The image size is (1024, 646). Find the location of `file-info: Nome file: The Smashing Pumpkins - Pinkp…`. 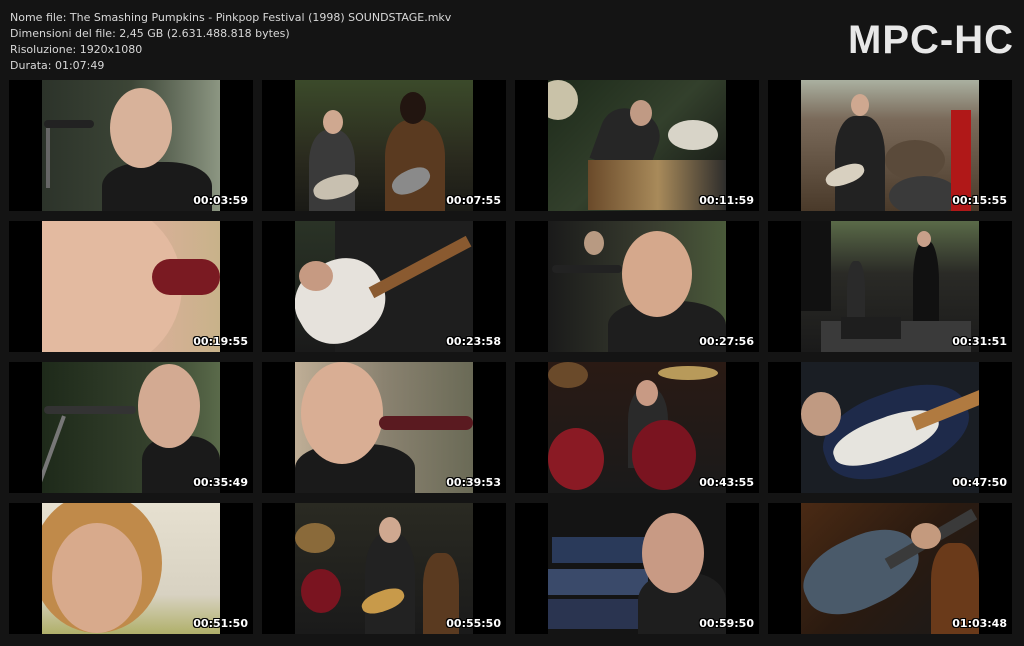

file-info: Nome file: The Smashing Pumpkins - Pinkp… is located at coordinates (230, 42).